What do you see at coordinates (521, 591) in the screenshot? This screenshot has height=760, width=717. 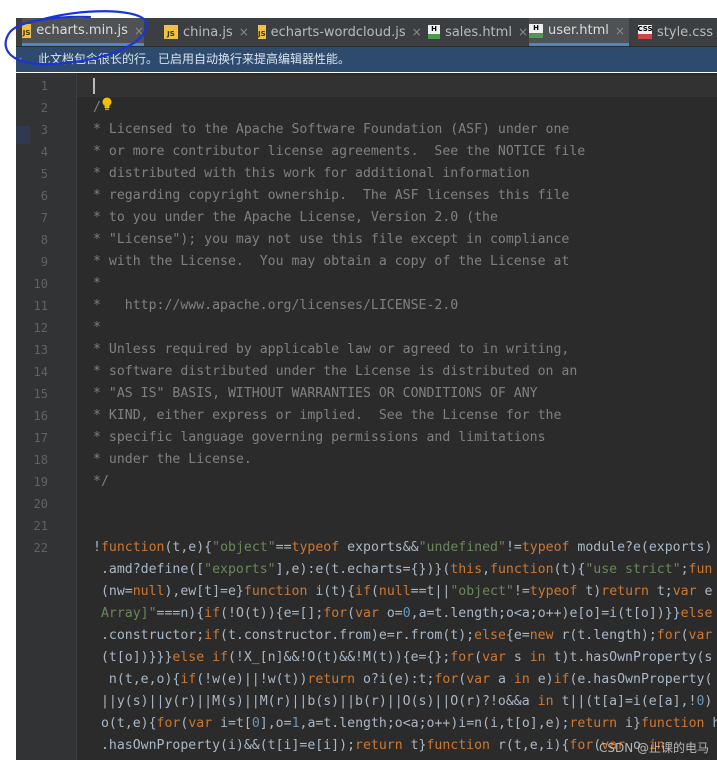 I see `code-token: !=` at bounding box center [521, 591].